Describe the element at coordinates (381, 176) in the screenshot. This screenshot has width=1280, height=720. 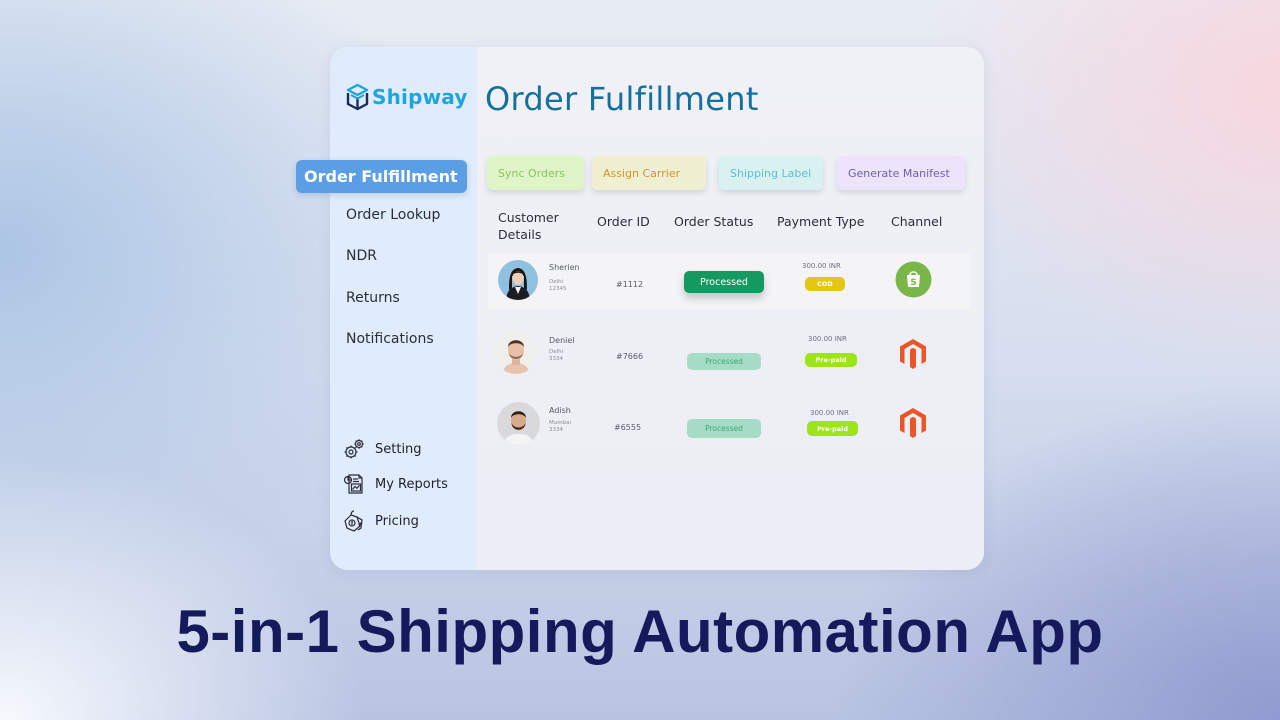
I see `sidebar-item-order-fulfillment: Order Fulfillment` at that location.